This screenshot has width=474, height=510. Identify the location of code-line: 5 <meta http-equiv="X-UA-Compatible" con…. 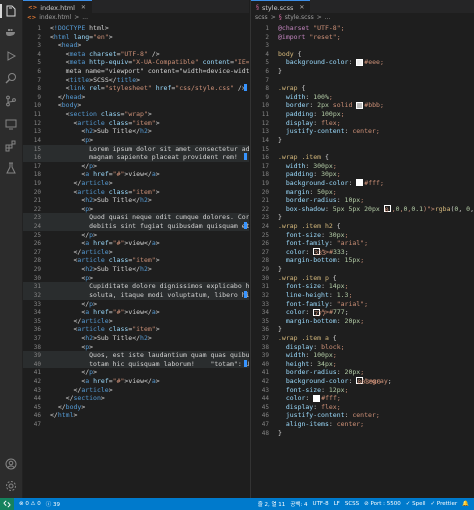
(136, 62).